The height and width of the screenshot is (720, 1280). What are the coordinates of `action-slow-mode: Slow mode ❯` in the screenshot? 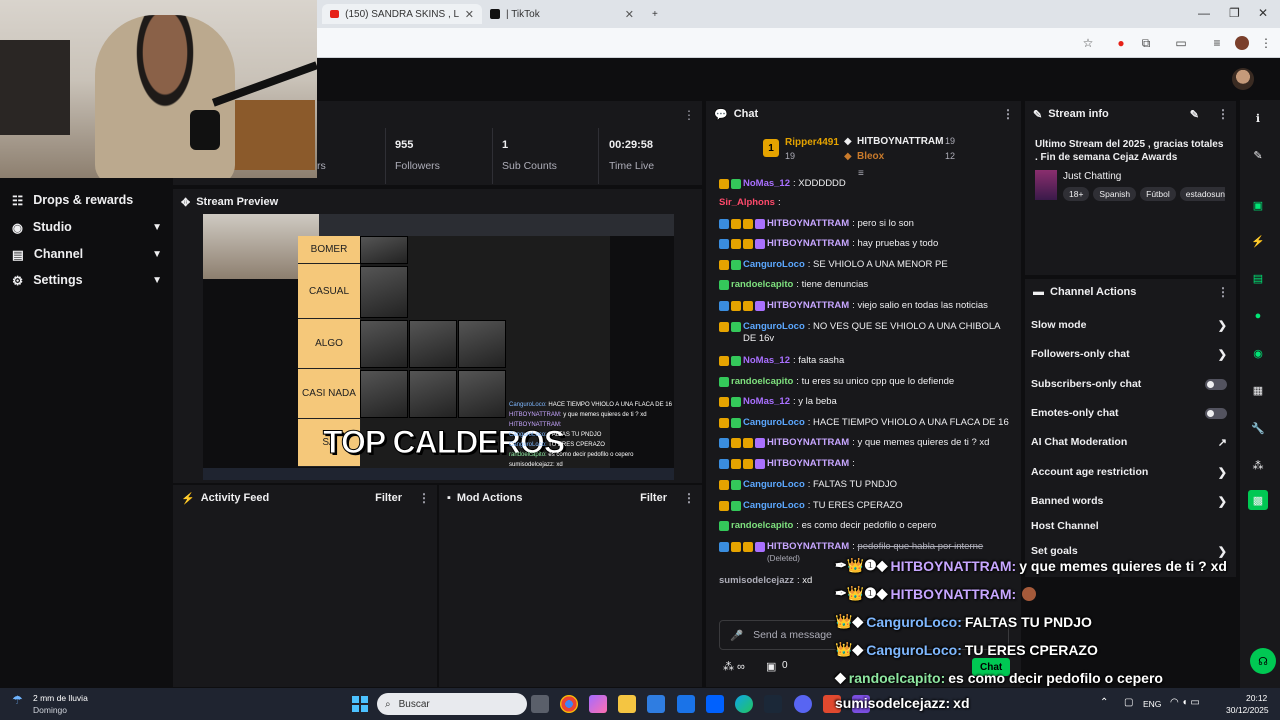 It's located at (1129, 325).